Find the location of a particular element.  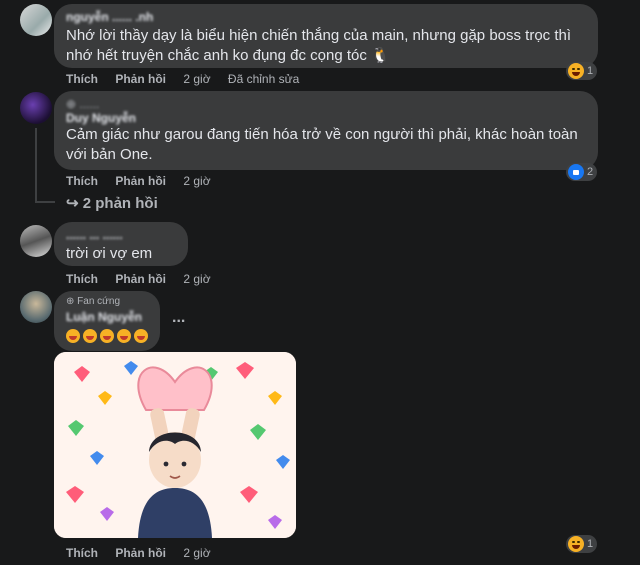

like-icon is located at coordinates (576, 172).